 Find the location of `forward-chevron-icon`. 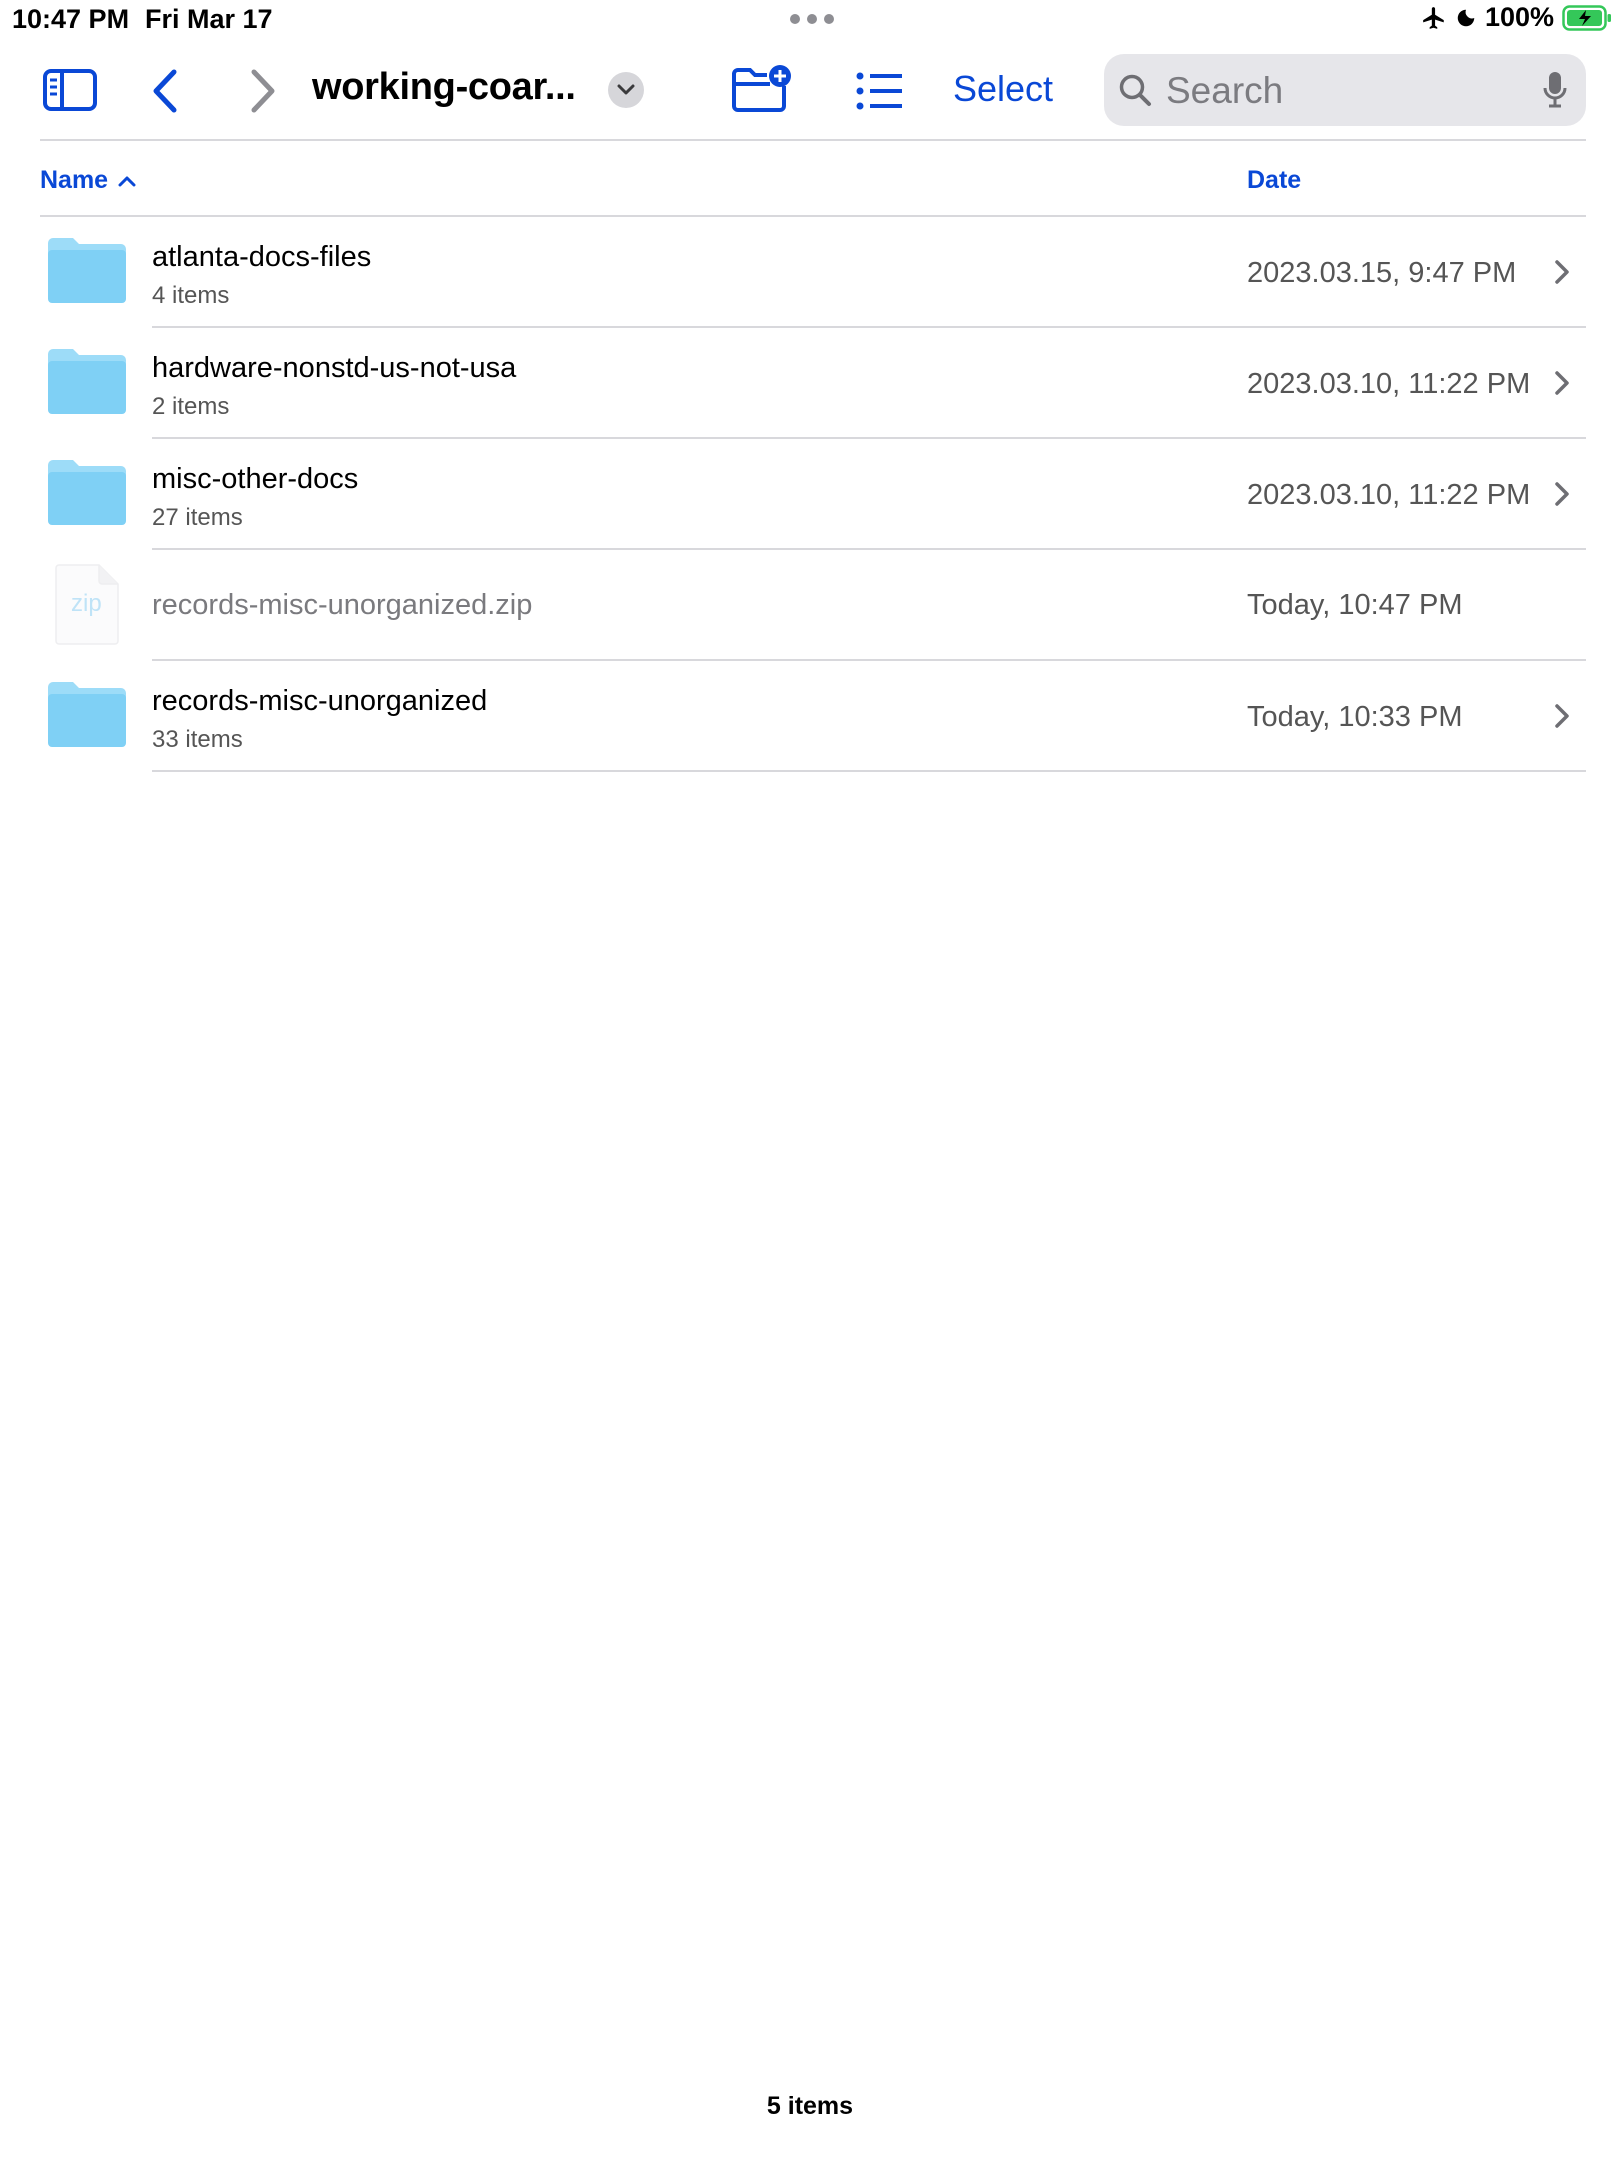

forward-chevron-icon is located at coordinates (262, 91).